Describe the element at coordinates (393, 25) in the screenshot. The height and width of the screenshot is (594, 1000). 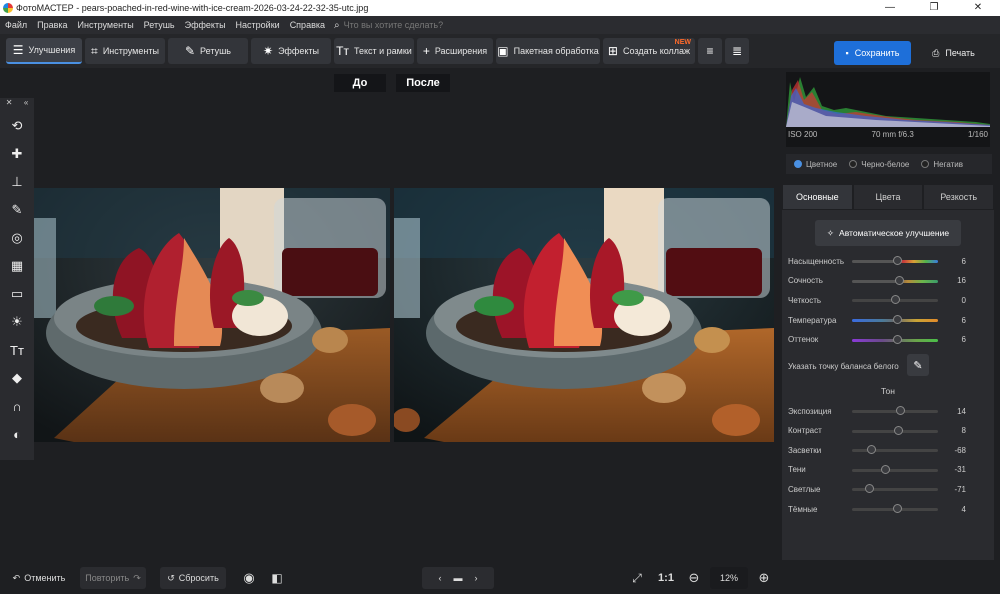
I see `search-placeholder: Что вы хотите сделать?` at that location.